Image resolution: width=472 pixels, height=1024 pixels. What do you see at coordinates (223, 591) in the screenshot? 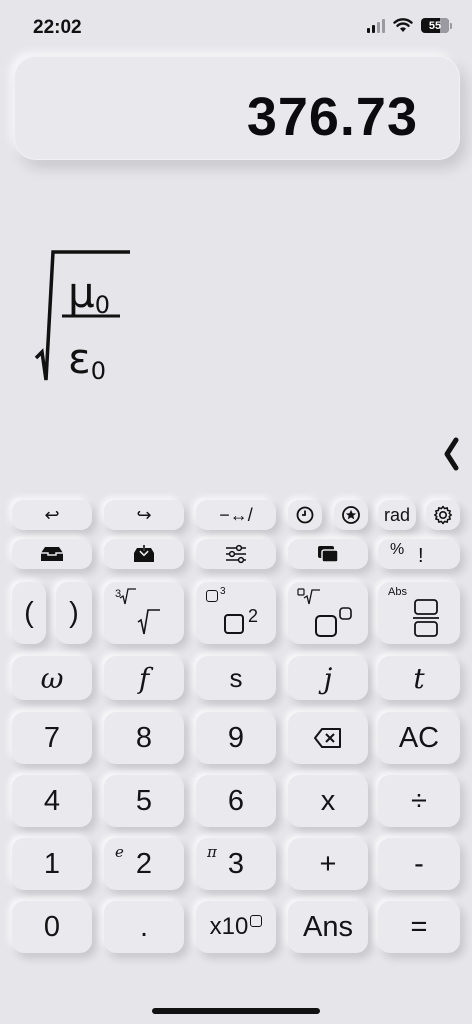
I see `power3-label: 3` at bounding box center [223, 591].